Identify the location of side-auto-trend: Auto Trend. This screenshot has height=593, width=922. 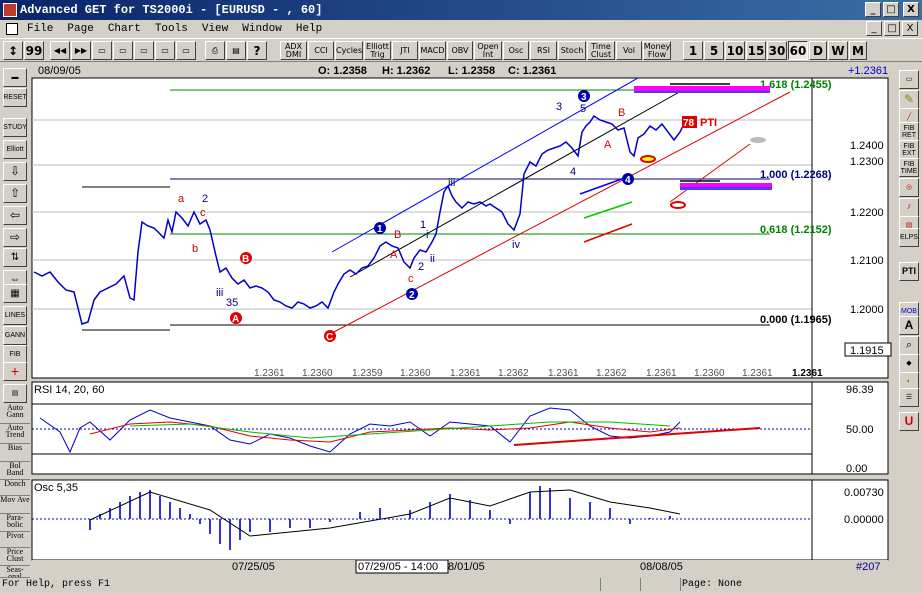
(15, 434).